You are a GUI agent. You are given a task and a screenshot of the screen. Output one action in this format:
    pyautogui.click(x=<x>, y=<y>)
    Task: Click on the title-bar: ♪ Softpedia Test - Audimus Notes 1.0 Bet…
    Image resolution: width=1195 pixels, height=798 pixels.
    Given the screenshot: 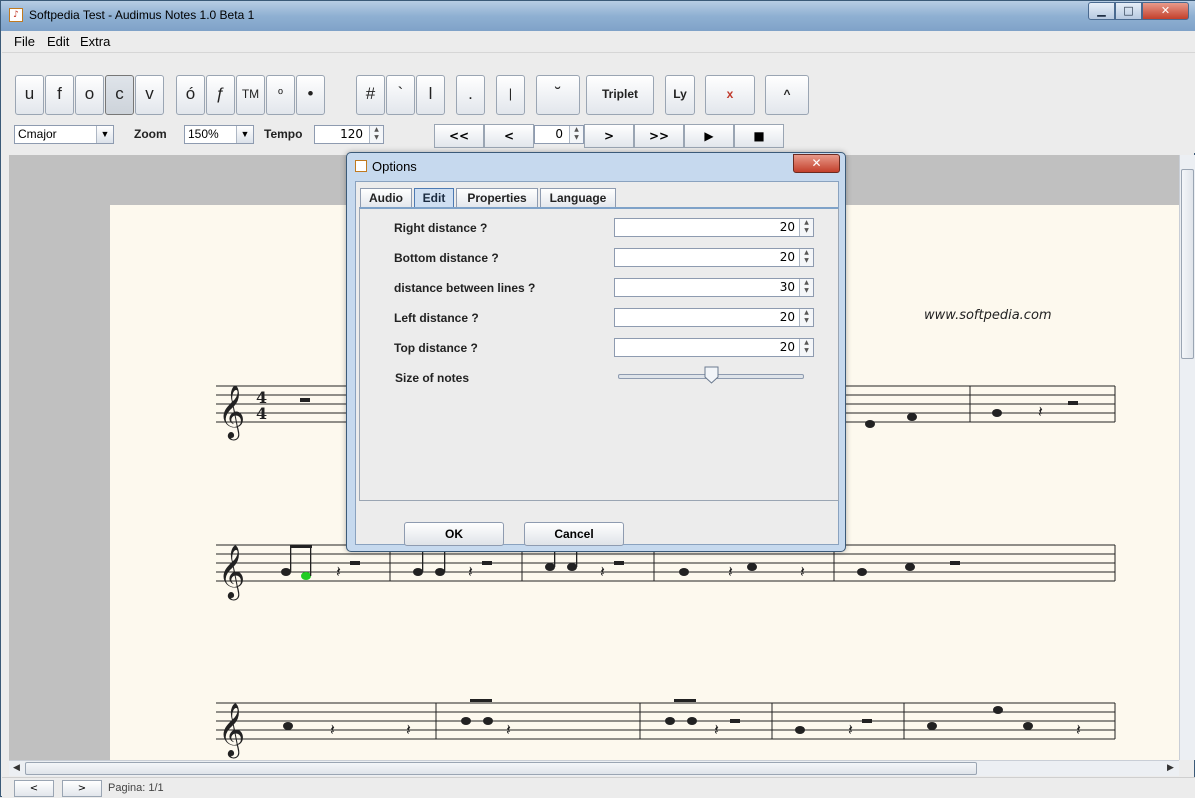 What is the action you would take?
    pyautogui.click(x=598, y=16)
    